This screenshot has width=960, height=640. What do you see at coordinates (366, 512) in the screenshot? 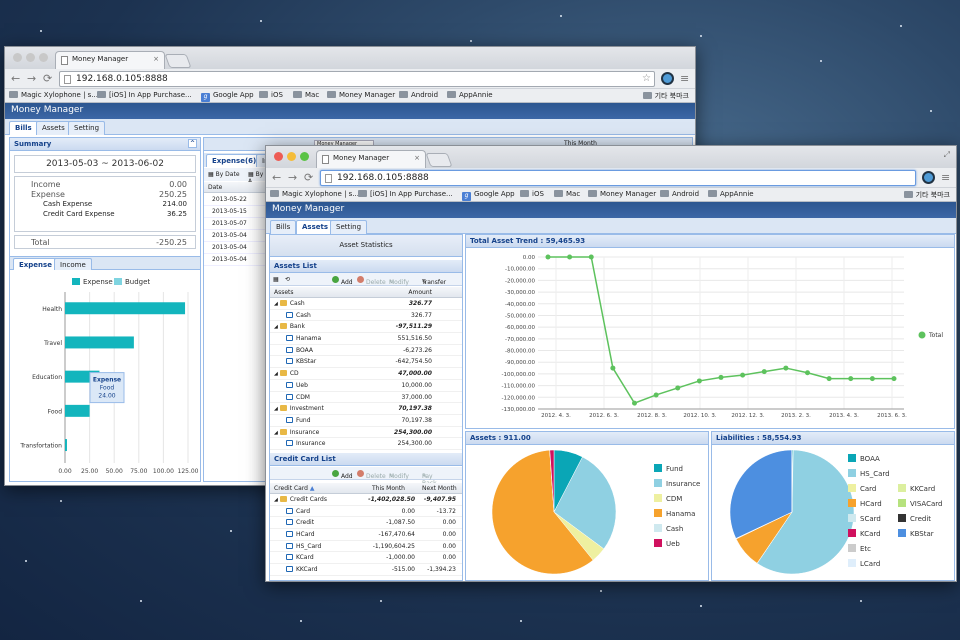
I see `tree-row: Card 0.00 -13.72` at bounding box center [366, 512].